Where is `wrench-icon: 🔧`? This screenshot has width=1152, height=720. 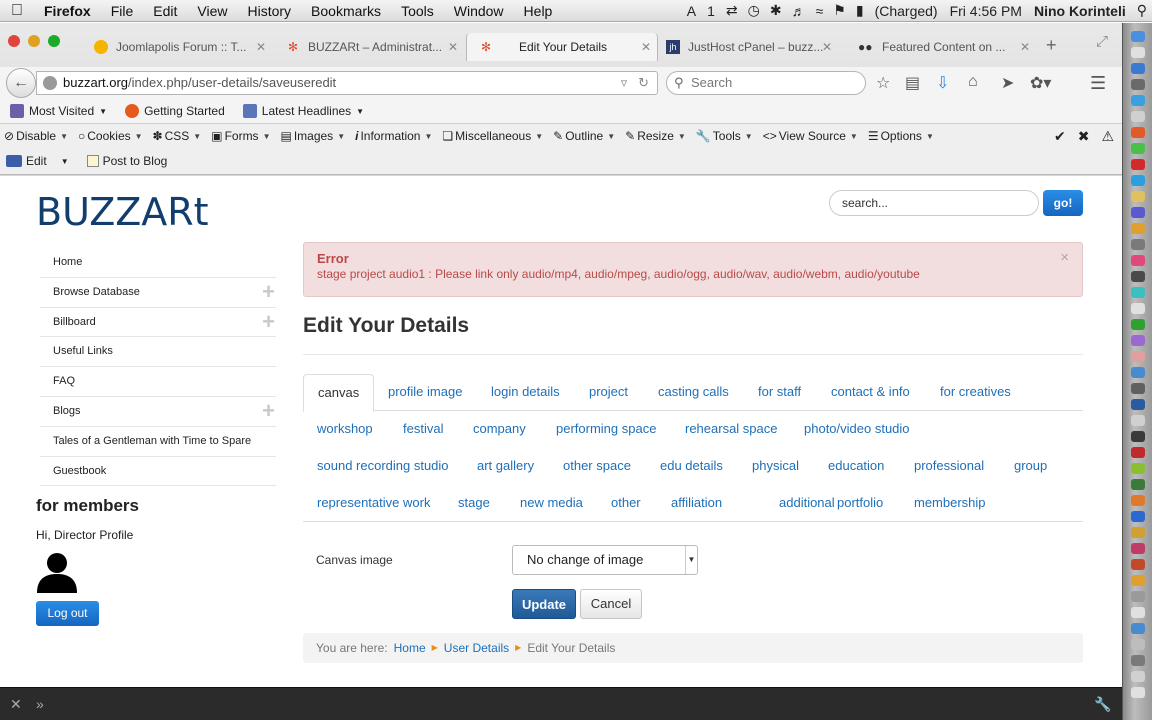 wrench-icon: 🔧 is located at coordinates (1102, 704).